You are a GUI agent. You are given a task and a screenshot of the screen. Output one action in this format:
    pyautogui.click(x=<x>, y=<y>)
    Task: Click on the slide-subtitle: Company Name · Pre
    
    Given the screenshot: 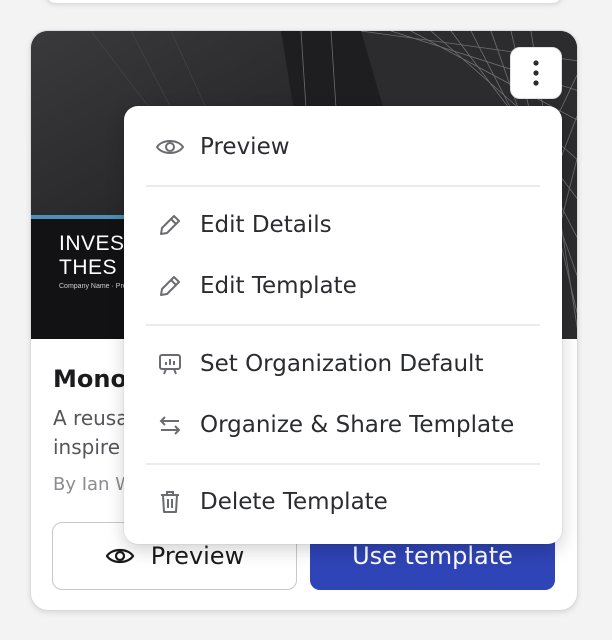 What is the action you would take?
    pyautogui.click(x=93, y=286)
    